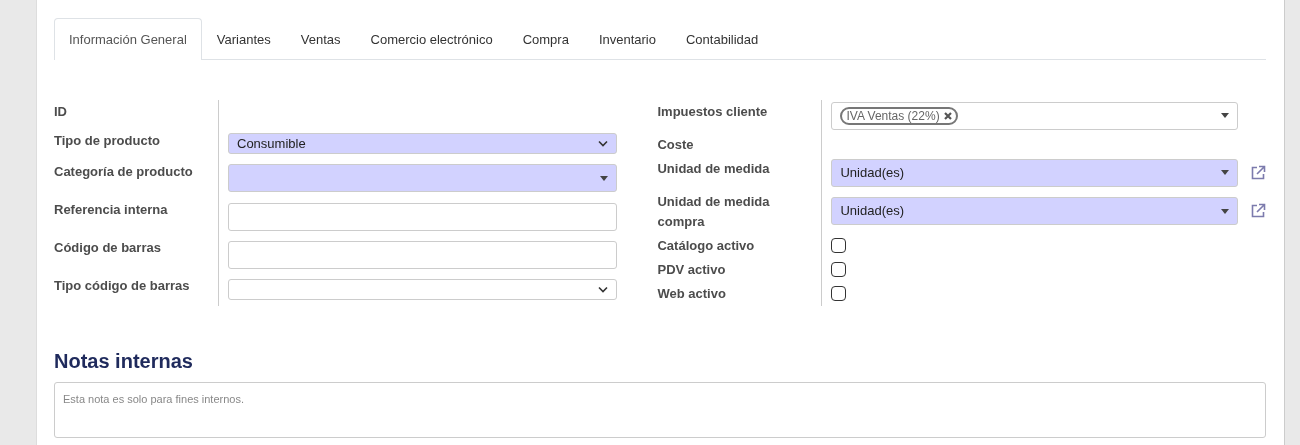  What do you see at coordinates (706, 245) in the screenshot?
I see `field-label: Catálogo activo` at bounding box center [706, 245].